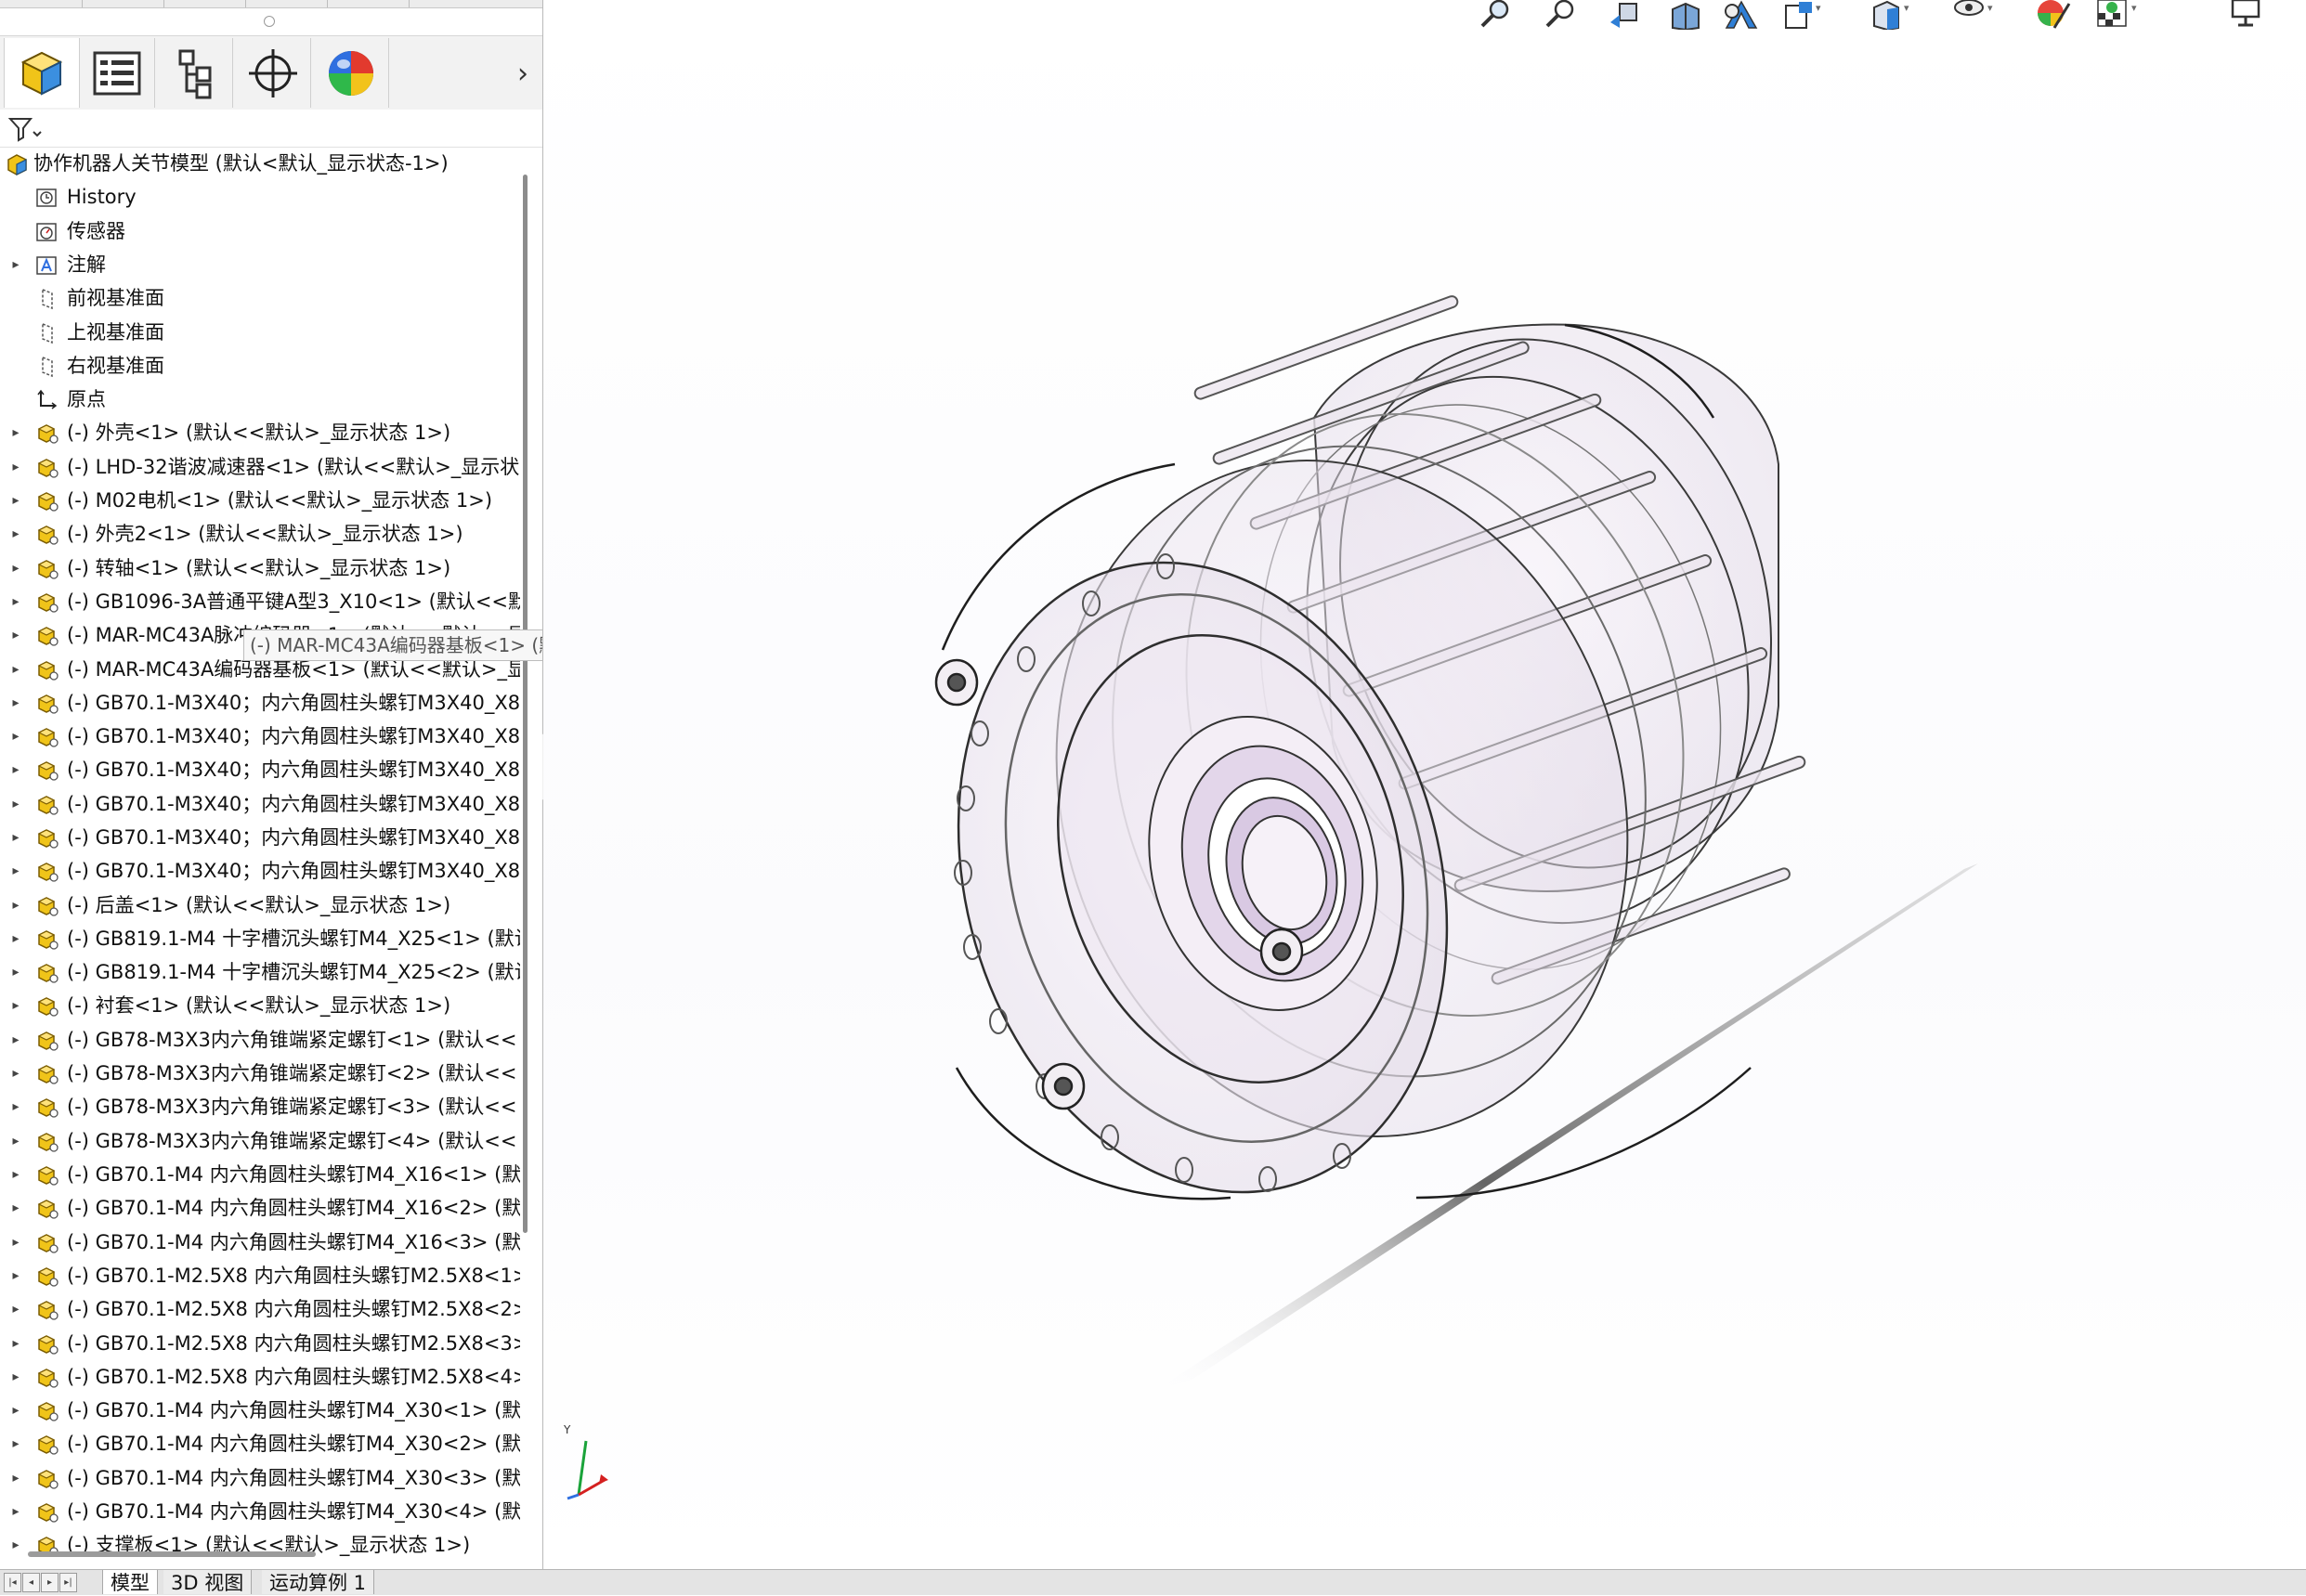 The height and width of the screenshot is (1596, 2306). I want to click on tree-item: ▸ (-) GB1096-3A普通平键A型3_X10<1> (默认<<默认, so click(260, 601).